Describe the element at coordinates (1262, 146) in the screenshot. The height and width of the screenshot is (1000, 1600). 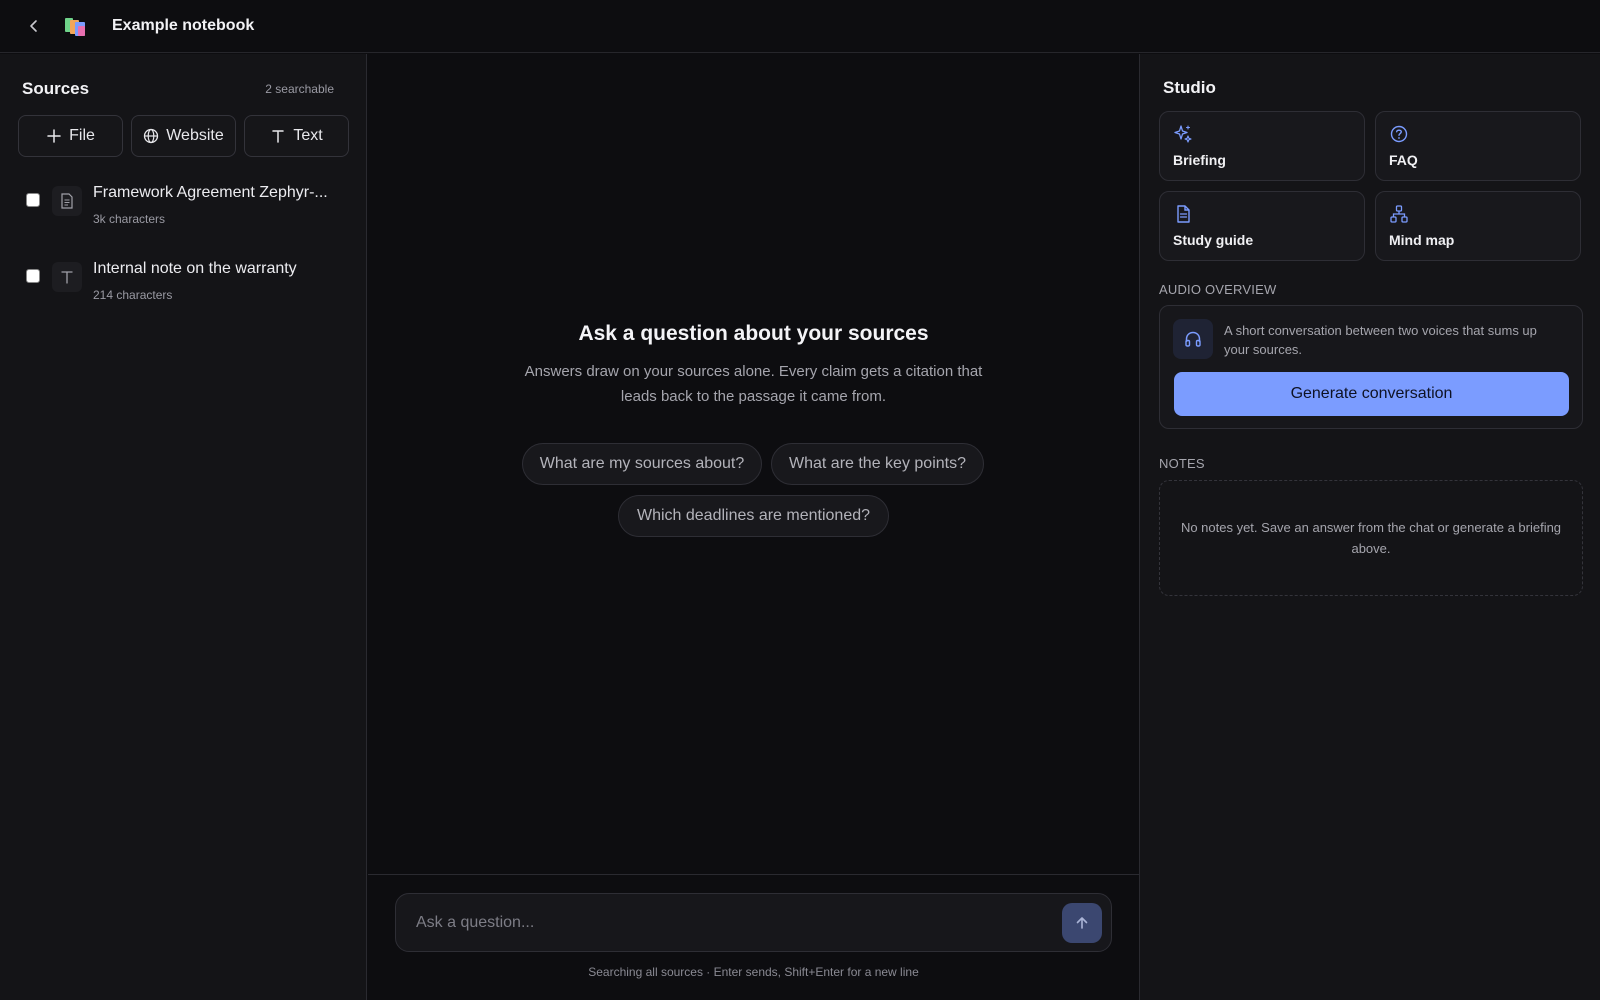
I see `briefing-tile: Briefing` at that location.